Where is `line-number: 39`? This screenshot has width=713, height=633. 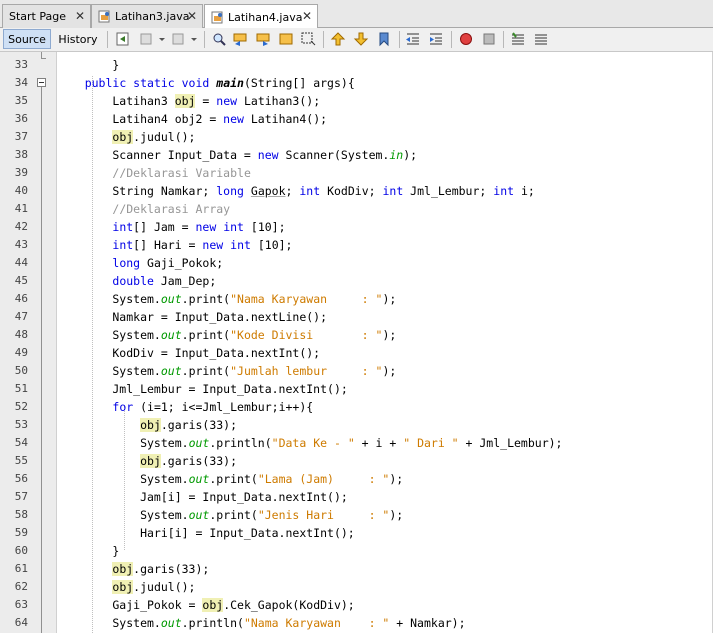 line-number: 39 is located at coordinates (21, 172).